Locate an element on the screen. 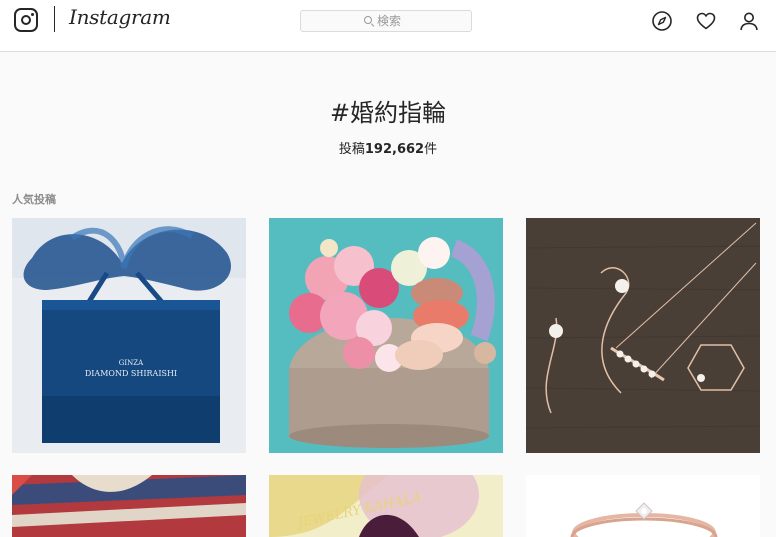 Image resolution: width=776 pixels, height=537 pixels. box-brand-text-line1: GINZA is located at coordinates (131, 363).